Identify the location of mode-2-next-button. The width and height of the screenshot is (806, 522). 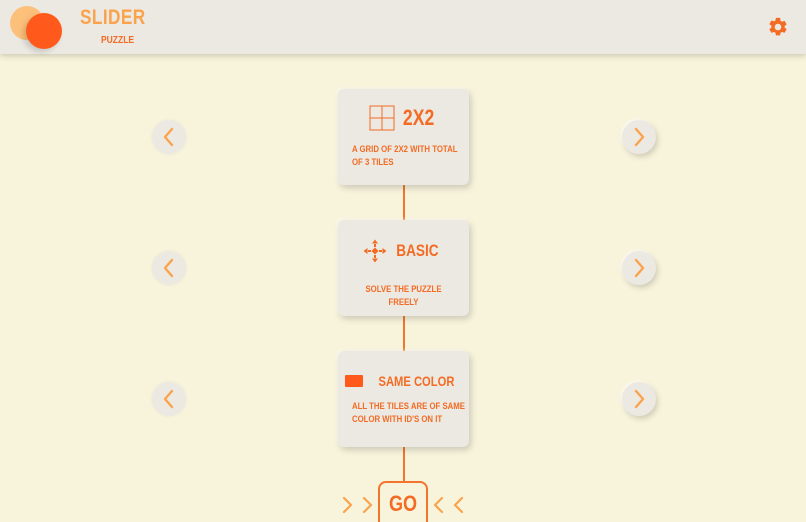
(639, 268).